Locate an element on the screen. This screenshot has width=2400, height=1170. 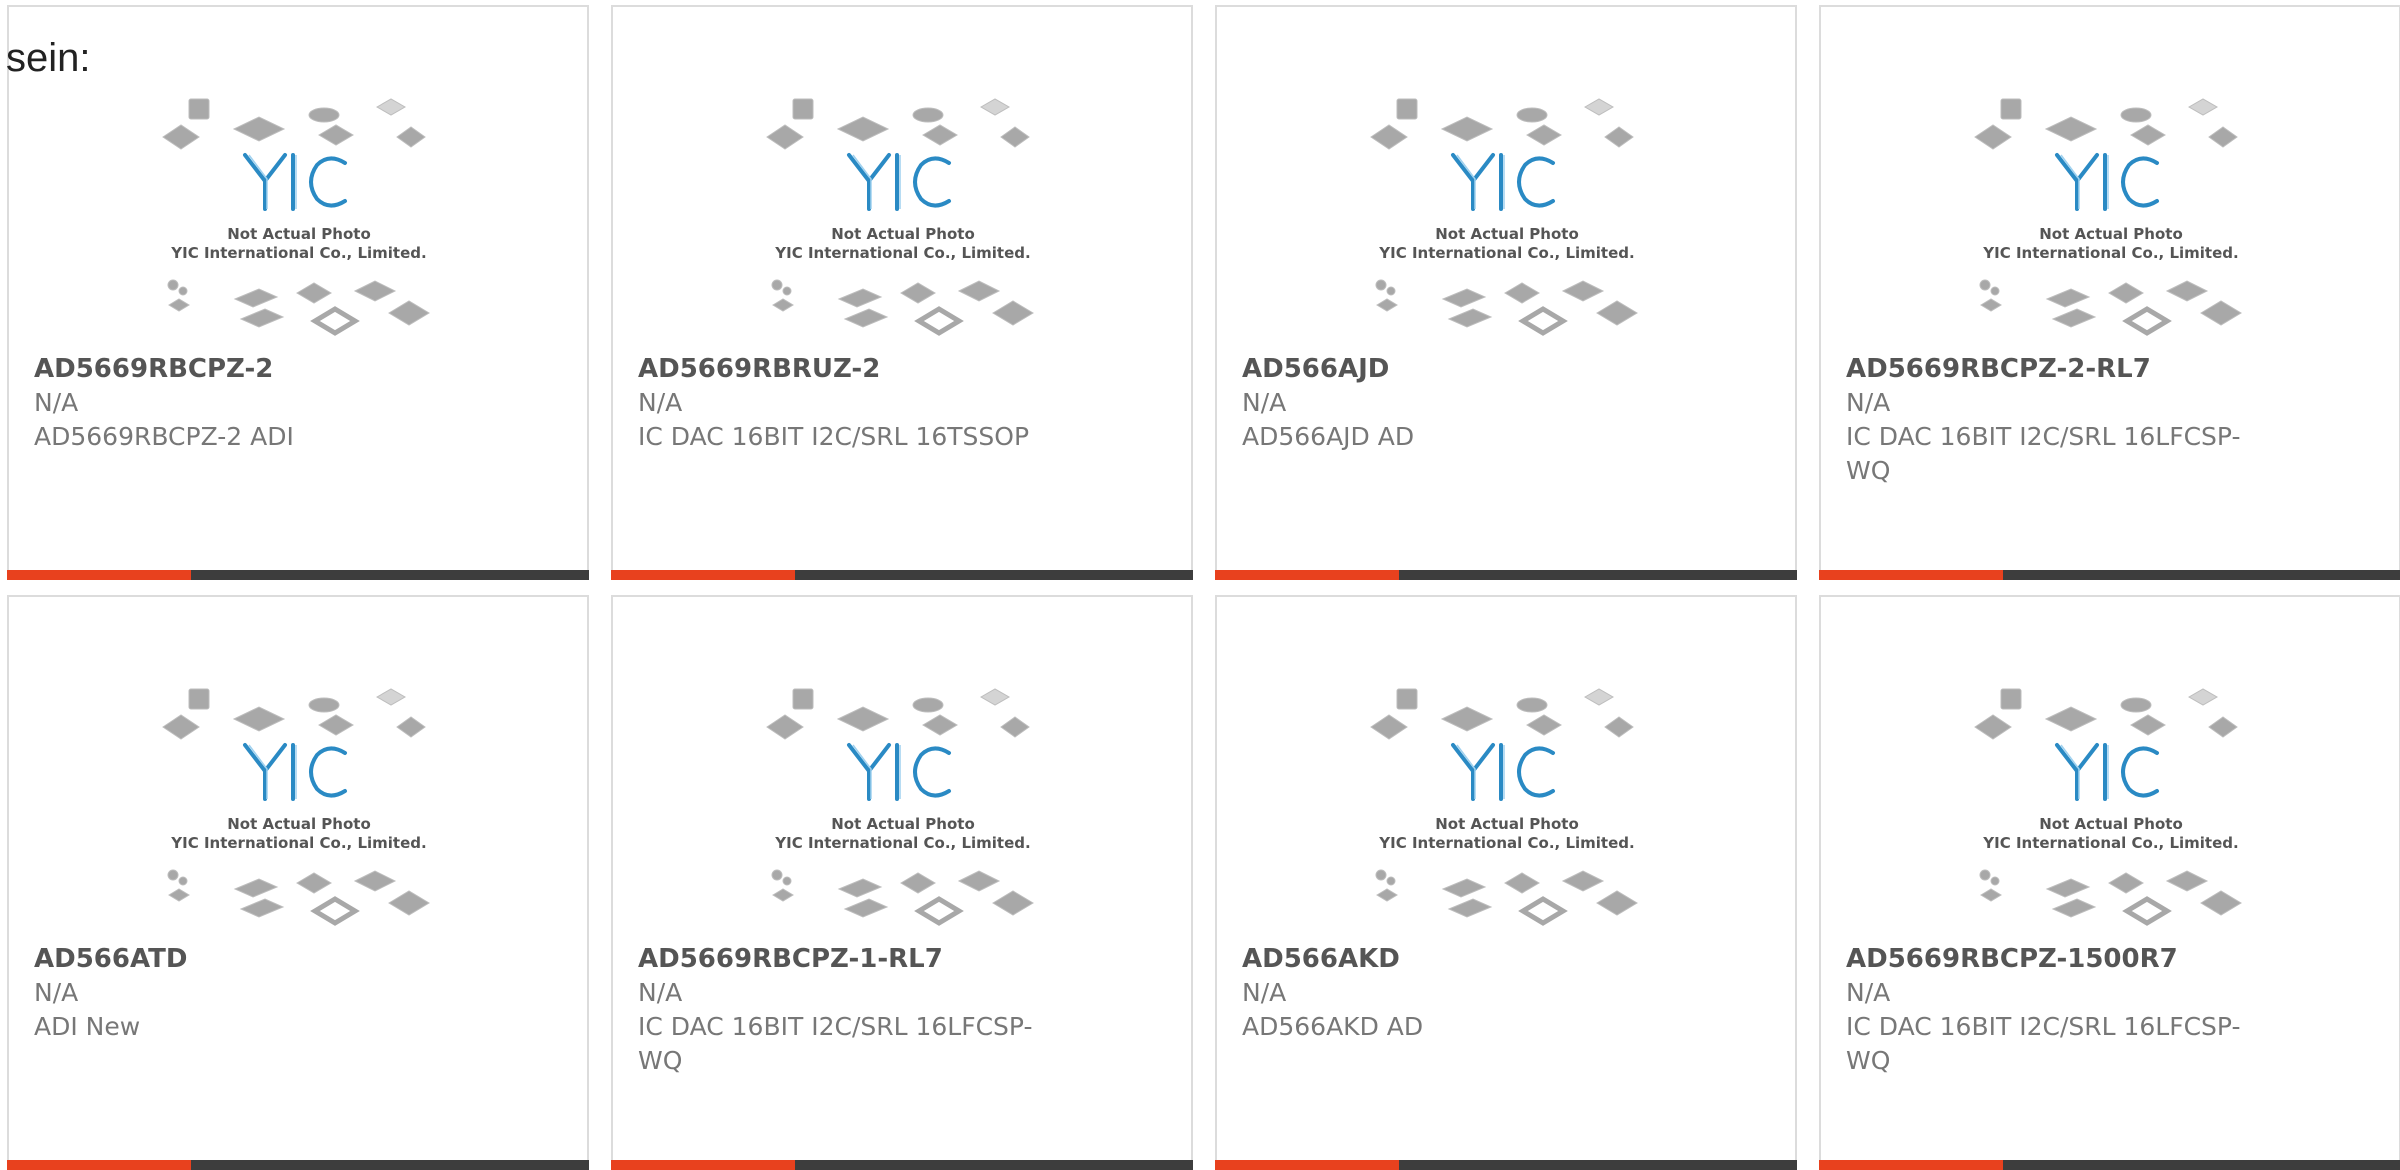
product-description: ADI New is located at coordinates (87, 1026).